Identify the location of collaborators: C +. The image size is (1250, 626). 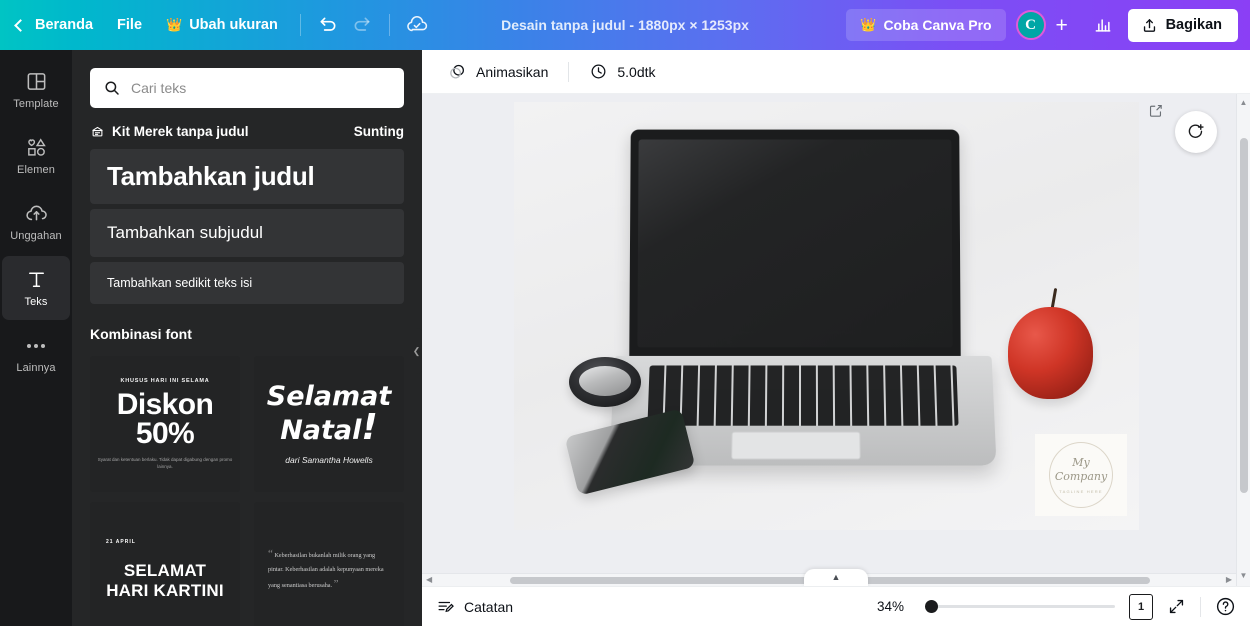
(1046, 25).